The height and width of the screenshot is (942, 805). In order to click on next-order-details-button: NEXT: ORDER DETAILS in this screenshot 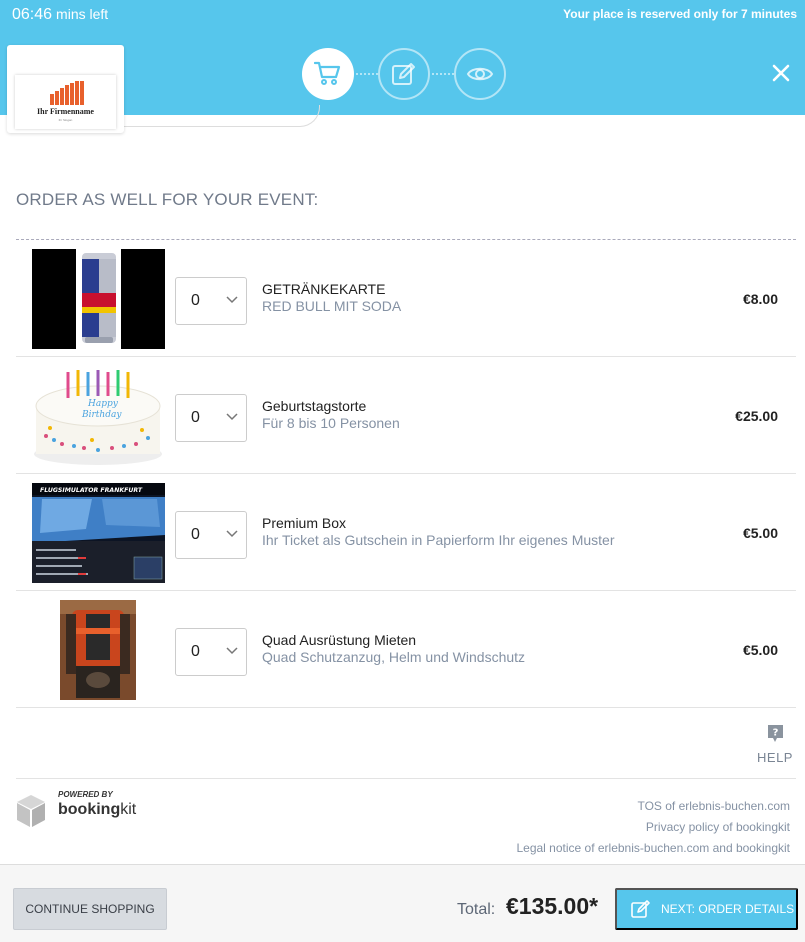, I will do `click(706, 909)`.